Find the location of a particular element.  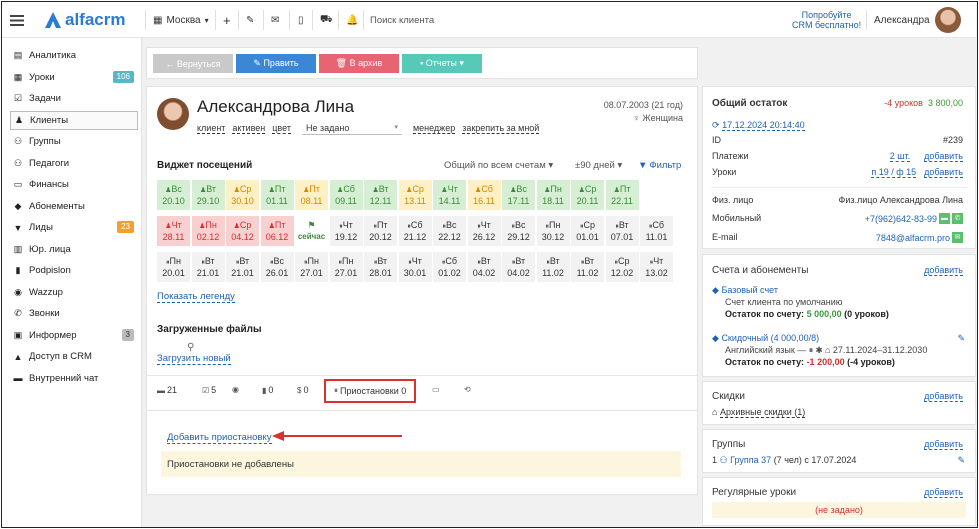

discount-account-link: ◆ Скидочный (4 000,00/8) is located at coordinates (765, 338).